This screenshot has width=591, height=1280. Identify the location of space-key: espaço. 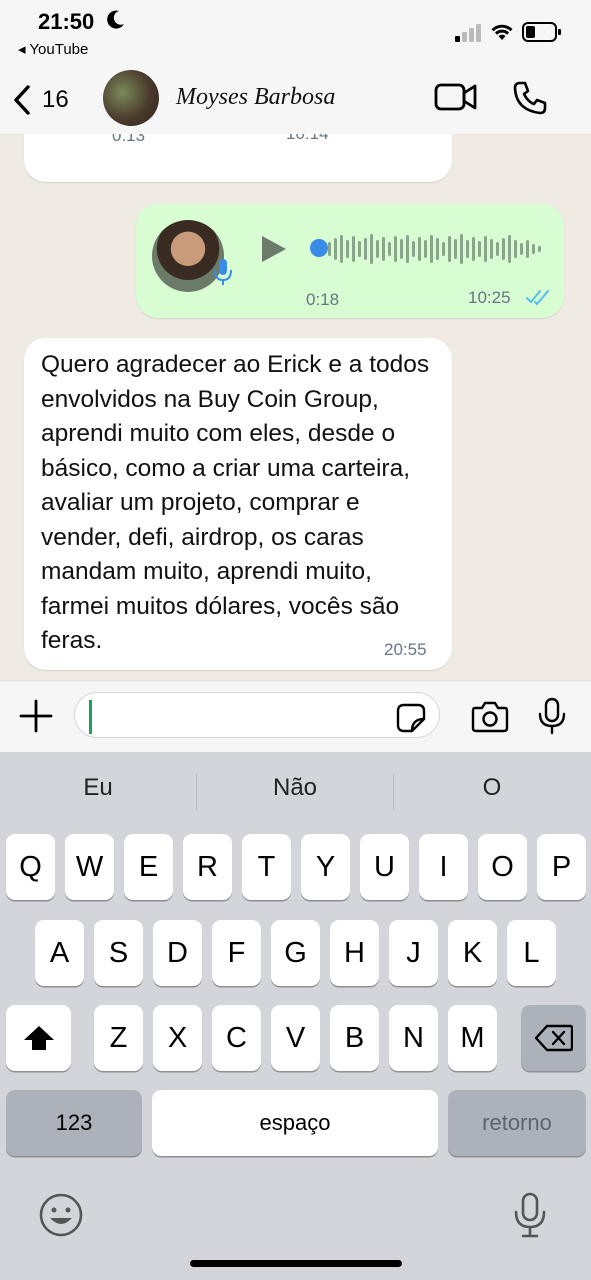
(295, 1123).